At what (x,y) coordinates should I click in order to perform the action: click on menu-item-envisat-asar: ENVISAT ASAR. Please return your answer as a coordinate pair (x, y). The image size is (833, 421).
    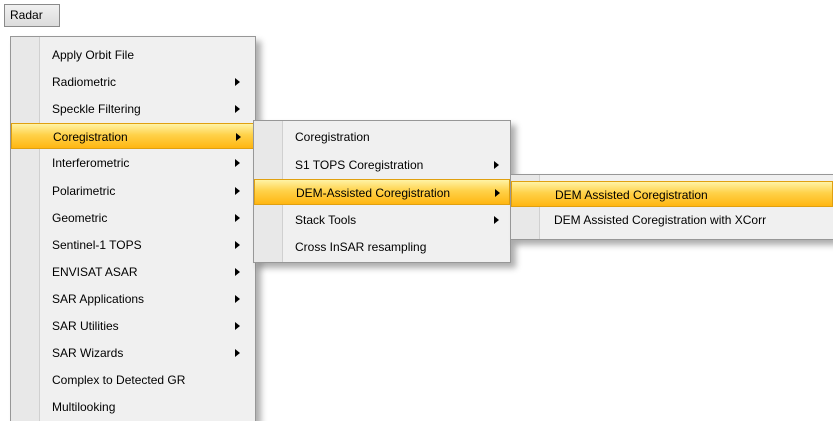
    Looking at the image, I should click on (133, 272).